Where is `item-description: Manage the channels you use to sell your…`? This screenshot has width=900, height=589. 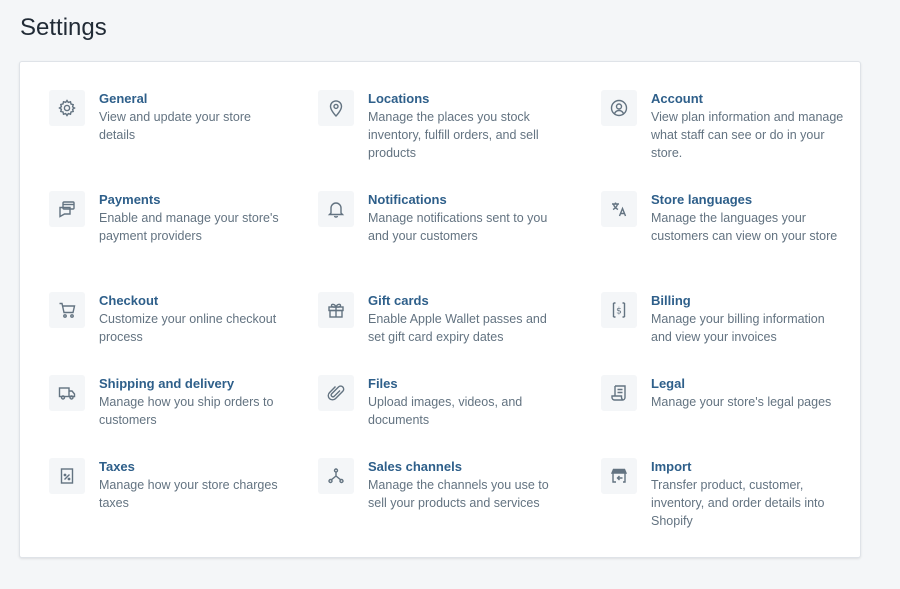
item-description: Manage the channels you use to sell your… is located at coordinates (458, 494).